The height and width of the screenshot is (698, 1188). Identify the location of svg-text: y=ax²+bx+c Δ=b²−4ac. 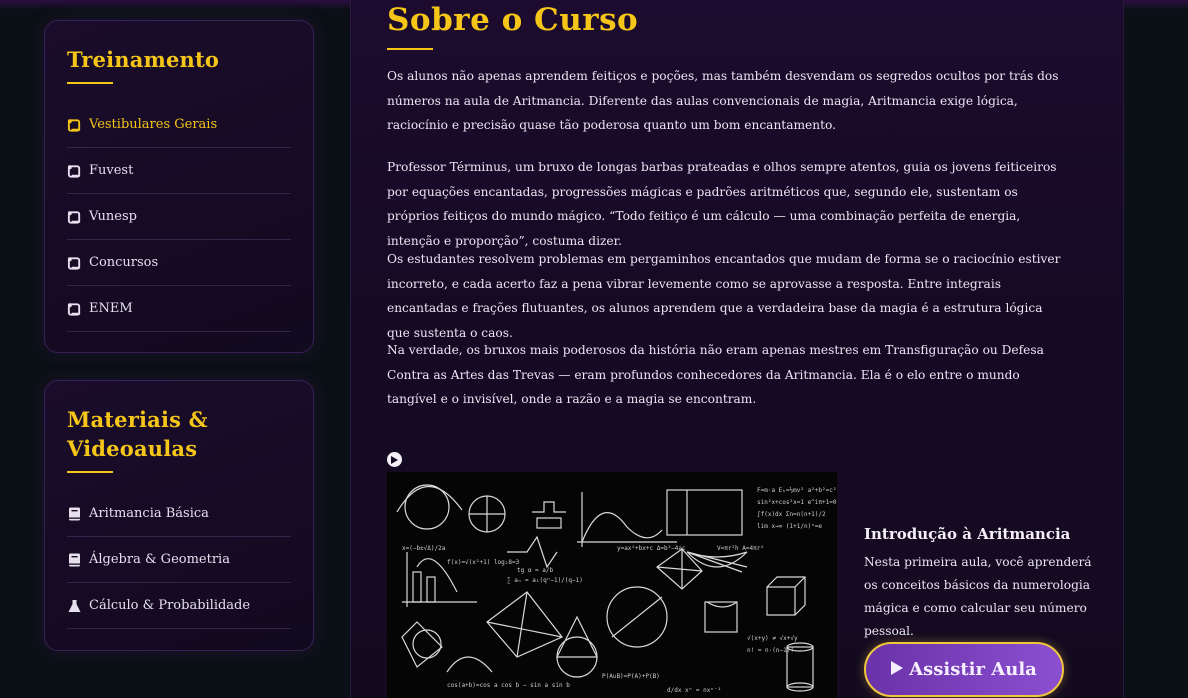
(651, 548).